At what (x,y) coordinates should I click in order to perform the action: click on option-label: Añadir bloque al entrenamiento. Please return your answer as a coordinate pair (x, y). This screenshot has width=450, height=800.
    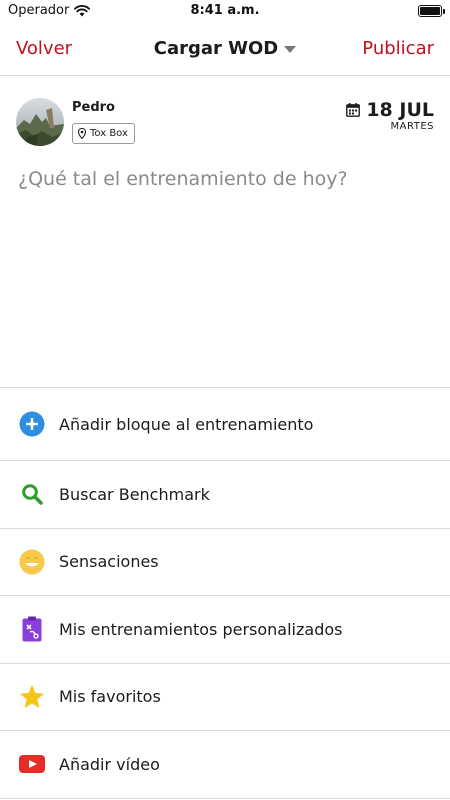
    Looking at the image, I should click on (186, 424).